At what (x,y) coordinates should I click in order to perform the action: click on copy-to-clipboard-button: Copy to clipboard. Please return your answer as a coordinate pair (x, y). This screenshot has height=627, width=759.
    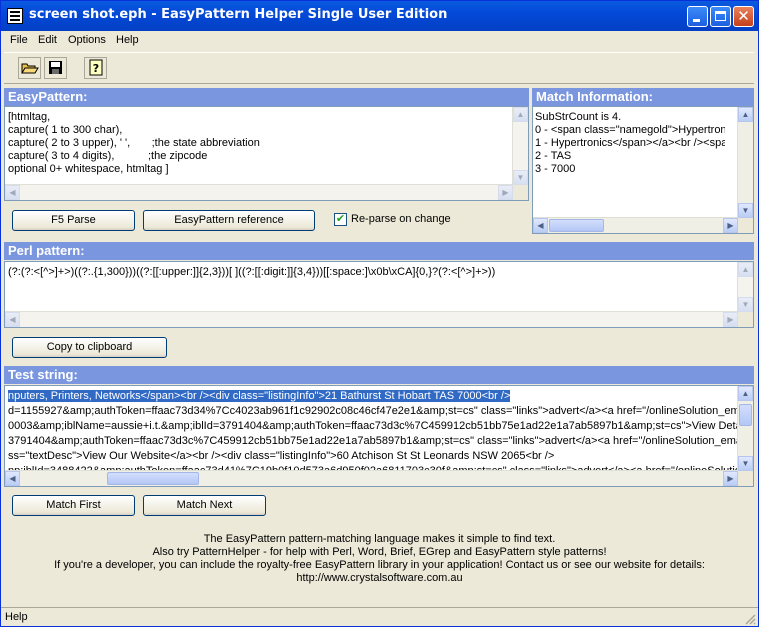
    Looking at the image, I should click on (89, 347).